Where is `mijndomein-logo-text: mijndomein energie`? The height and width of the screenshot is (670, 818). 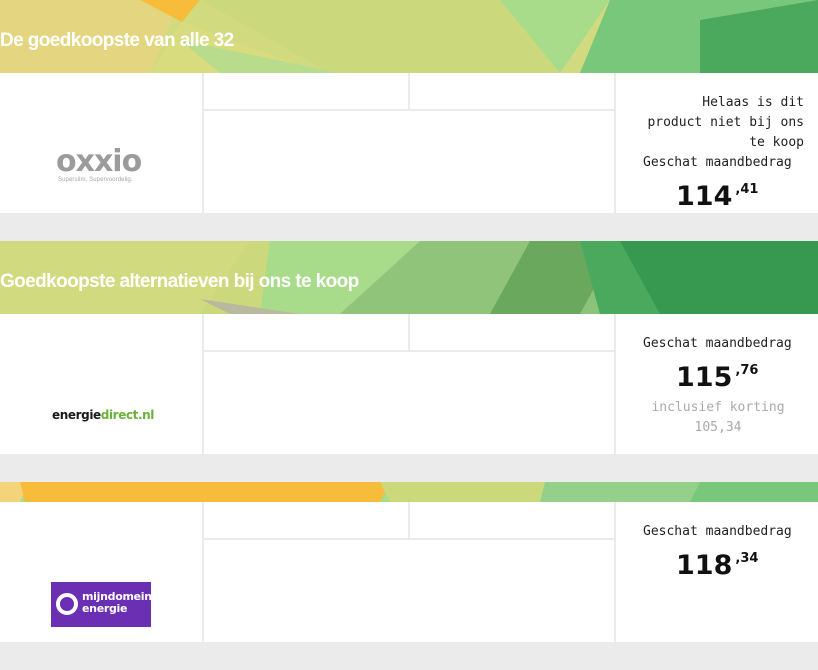 mijndomein-logo-text: mijndomein energie is located at coordinates (117, 603).